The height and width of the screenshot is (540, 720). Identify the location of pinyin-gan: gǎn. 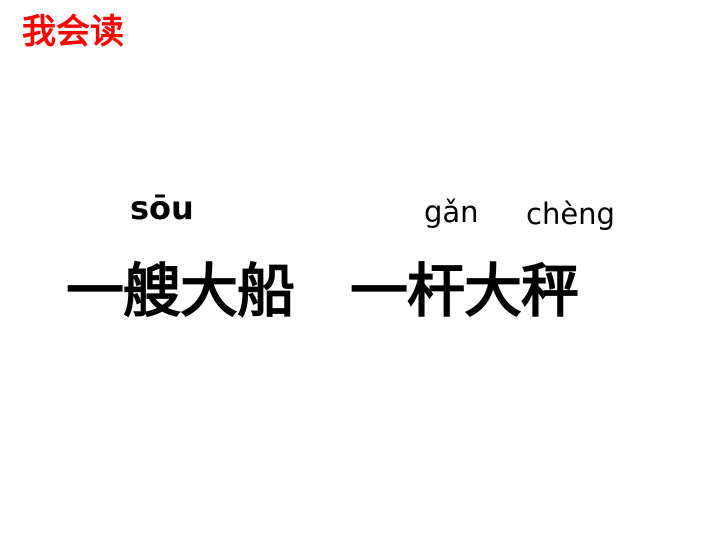
(451, 212).